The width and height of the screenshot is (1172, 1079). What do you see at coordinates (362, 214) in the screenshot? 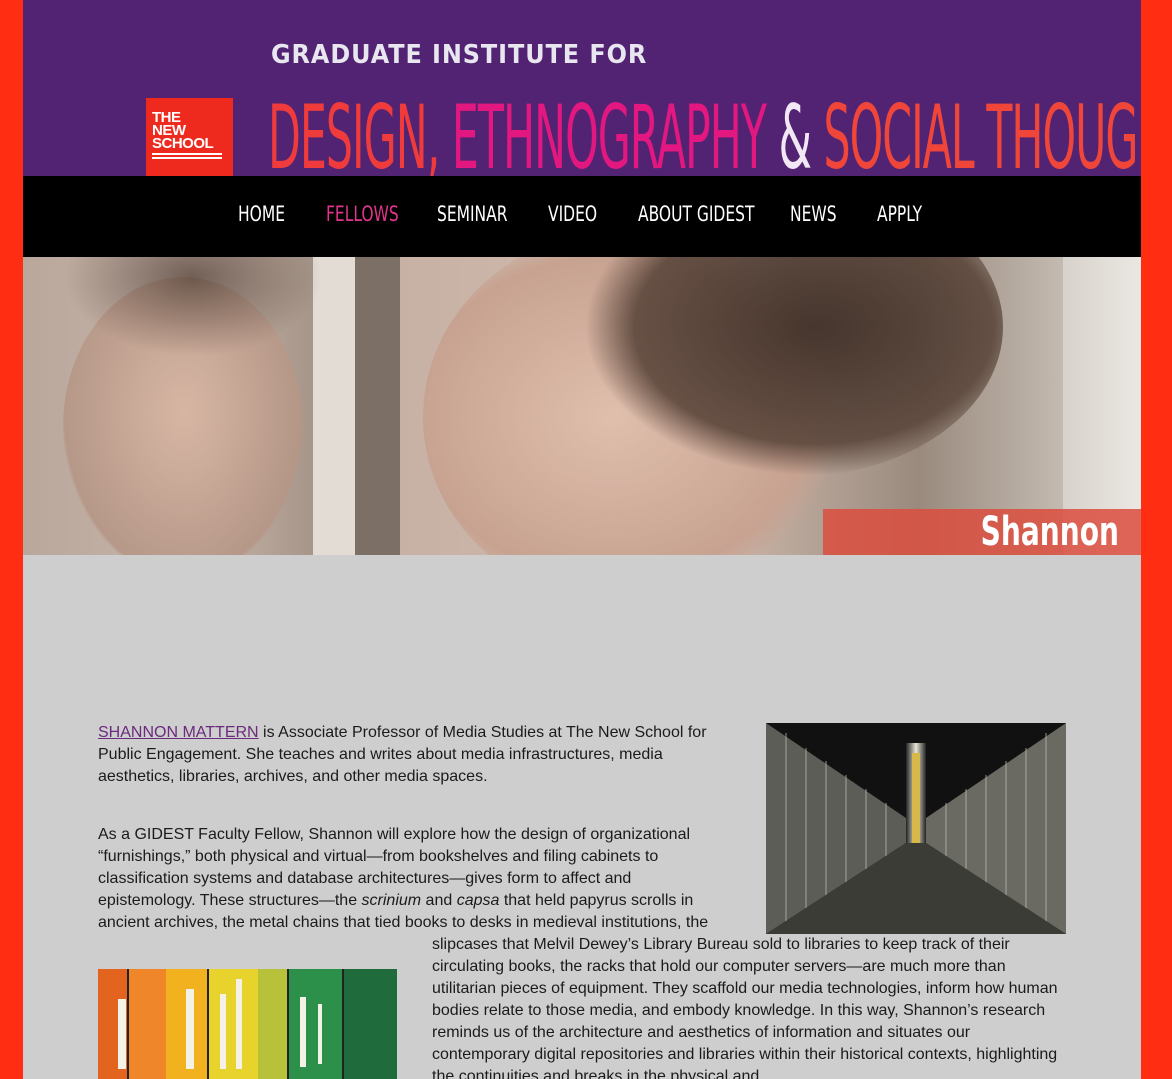
I see `nav-fellows: FELLOWS` at bounding box center [362, 214].